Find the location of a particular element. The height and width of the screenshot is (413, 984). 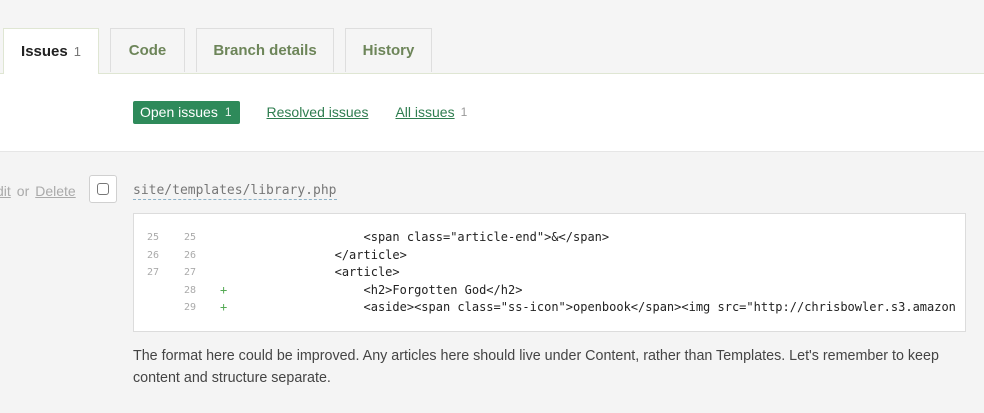

issue-actions: ditor Delete is located at coordinates (38, 191).